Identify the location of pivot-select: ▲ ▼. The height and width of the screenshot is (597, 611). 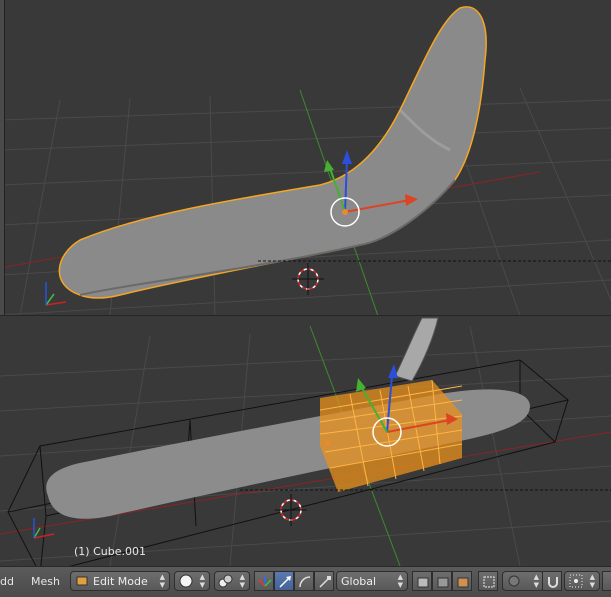
(232, 581).